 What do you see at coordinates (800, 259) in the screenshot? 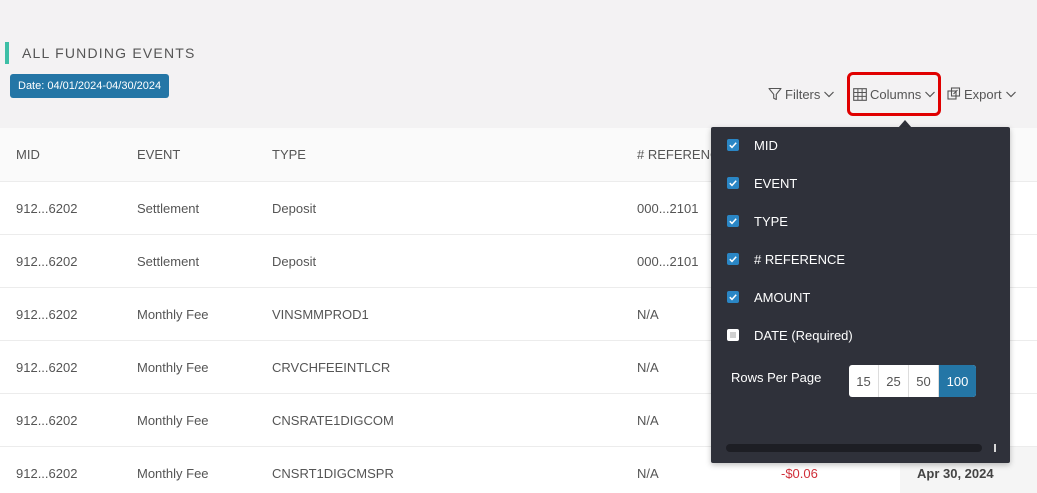
I see `column-option-label: # REFERENCE` at bounding box center [800, 259].